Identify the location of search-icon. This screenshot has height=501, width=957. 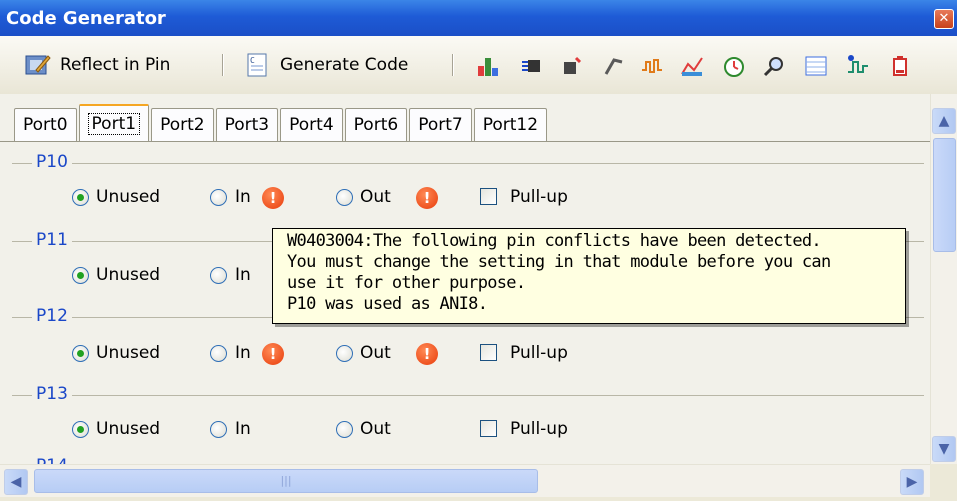
(774, 66).